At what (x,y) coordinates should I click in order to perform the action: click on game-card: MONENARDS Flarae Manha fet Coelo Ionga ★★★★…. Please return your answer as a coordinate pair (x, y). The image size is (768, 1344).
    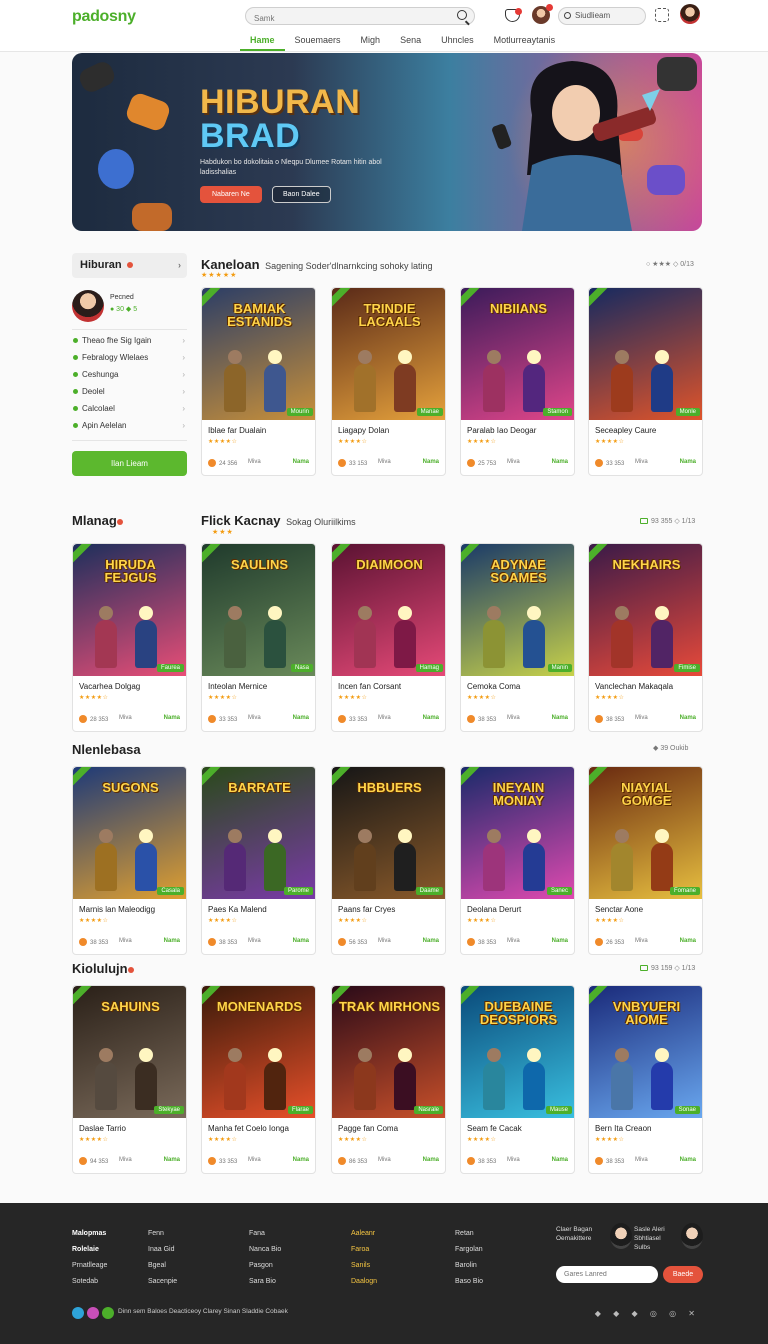
    Looking at the image, I should click on (258, 1079).